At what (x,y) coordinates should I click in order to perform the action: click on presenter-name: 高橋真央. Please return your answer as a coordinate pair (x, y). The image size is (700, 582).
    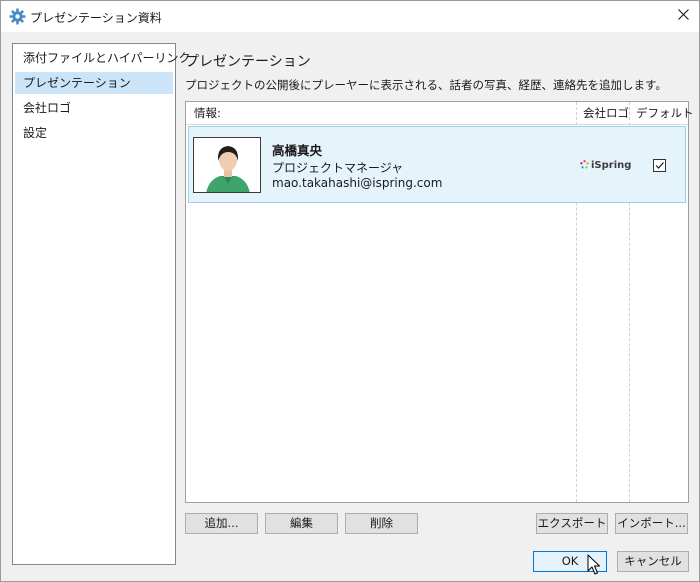
    Looking at the image, I should click on (297, 150).